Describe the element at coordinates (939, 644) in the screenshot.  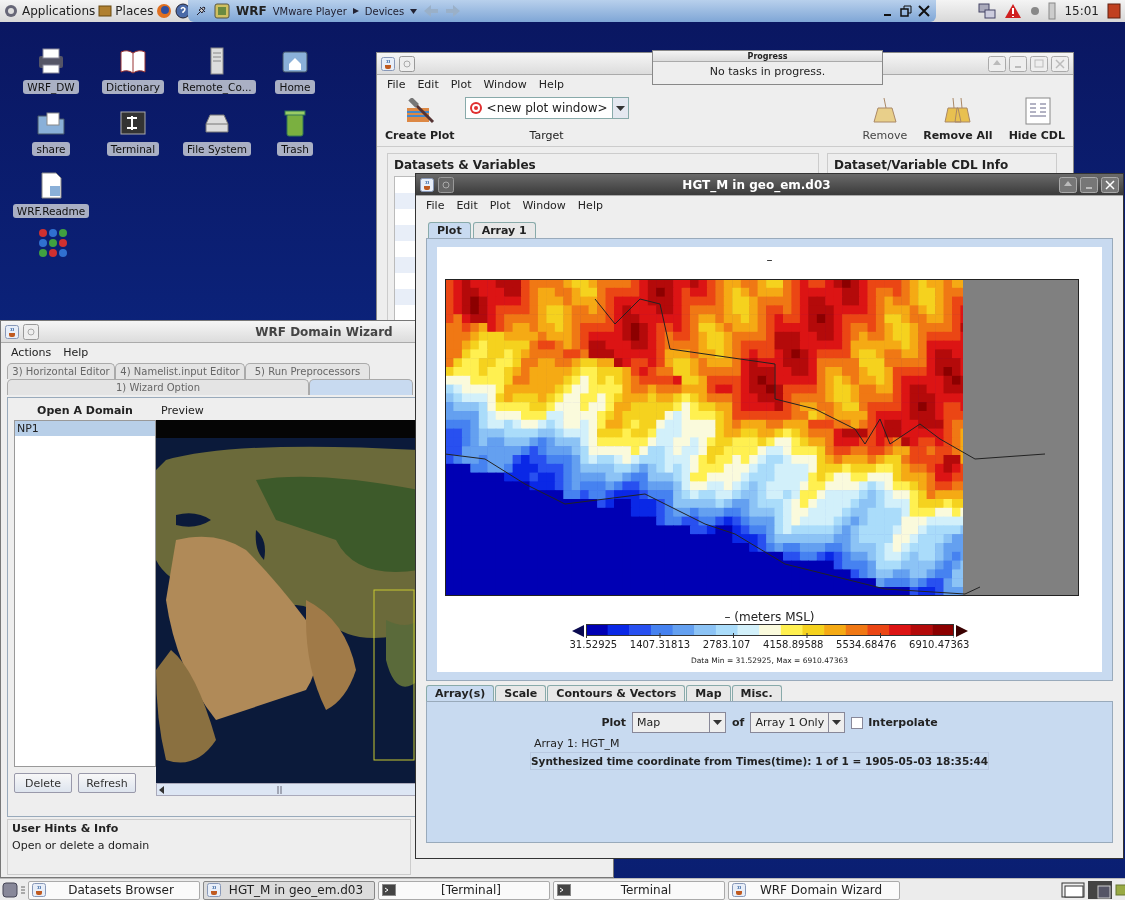
I see `tick-label: 6910.47363` at that location.